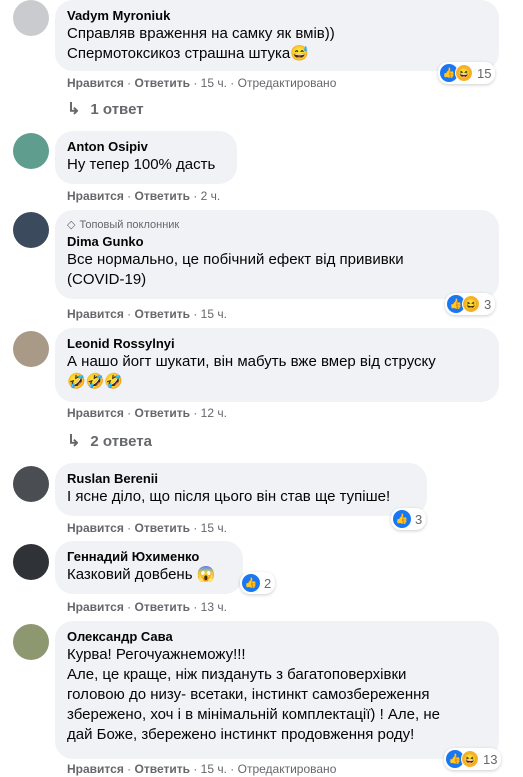  I want to click on comment-actions: Нравится · Ответить · 2 ч., so click(143, 196).